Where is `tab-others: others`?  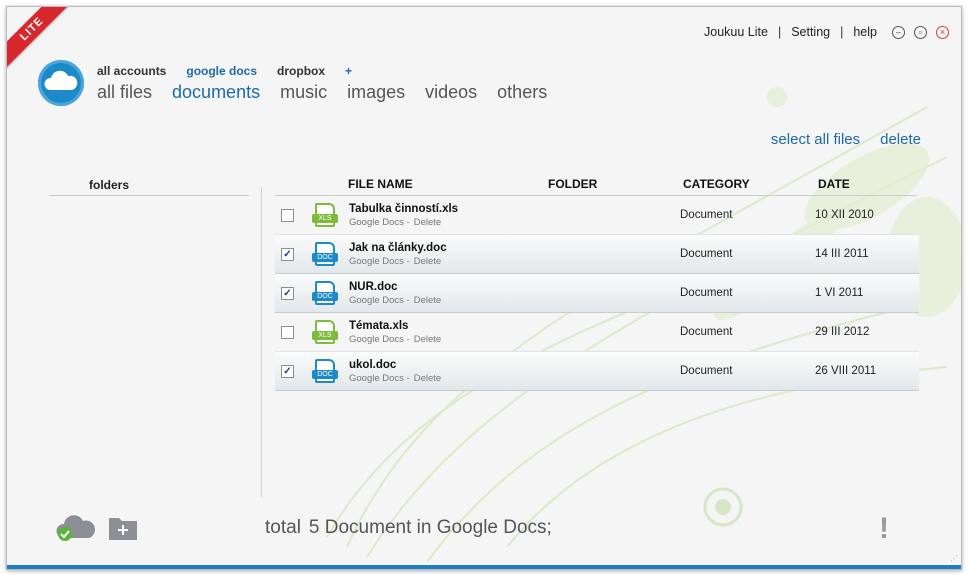
tab-others: others is located at coordinates (522, 92).